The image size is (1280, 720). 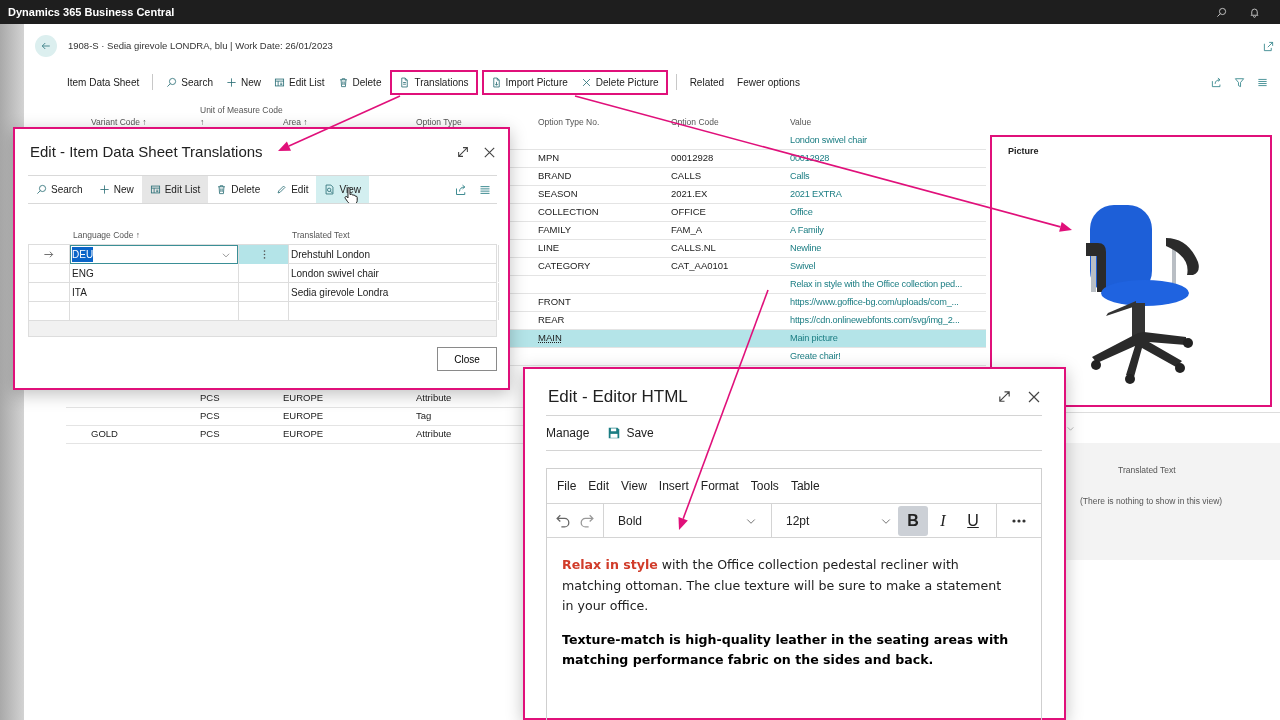 I want to click on toolbar-button: Edit List, so click(x=175, y=189).